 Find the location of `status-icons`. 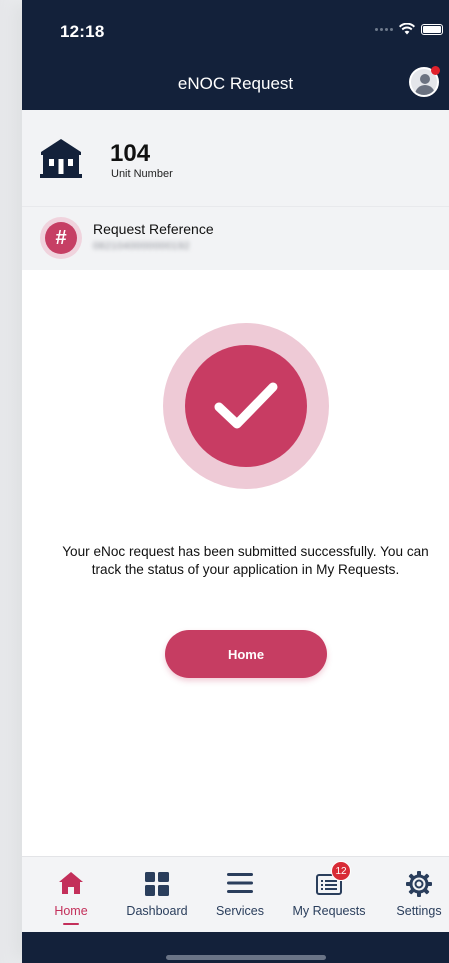

status-icons is located at coordinates (409, 29).